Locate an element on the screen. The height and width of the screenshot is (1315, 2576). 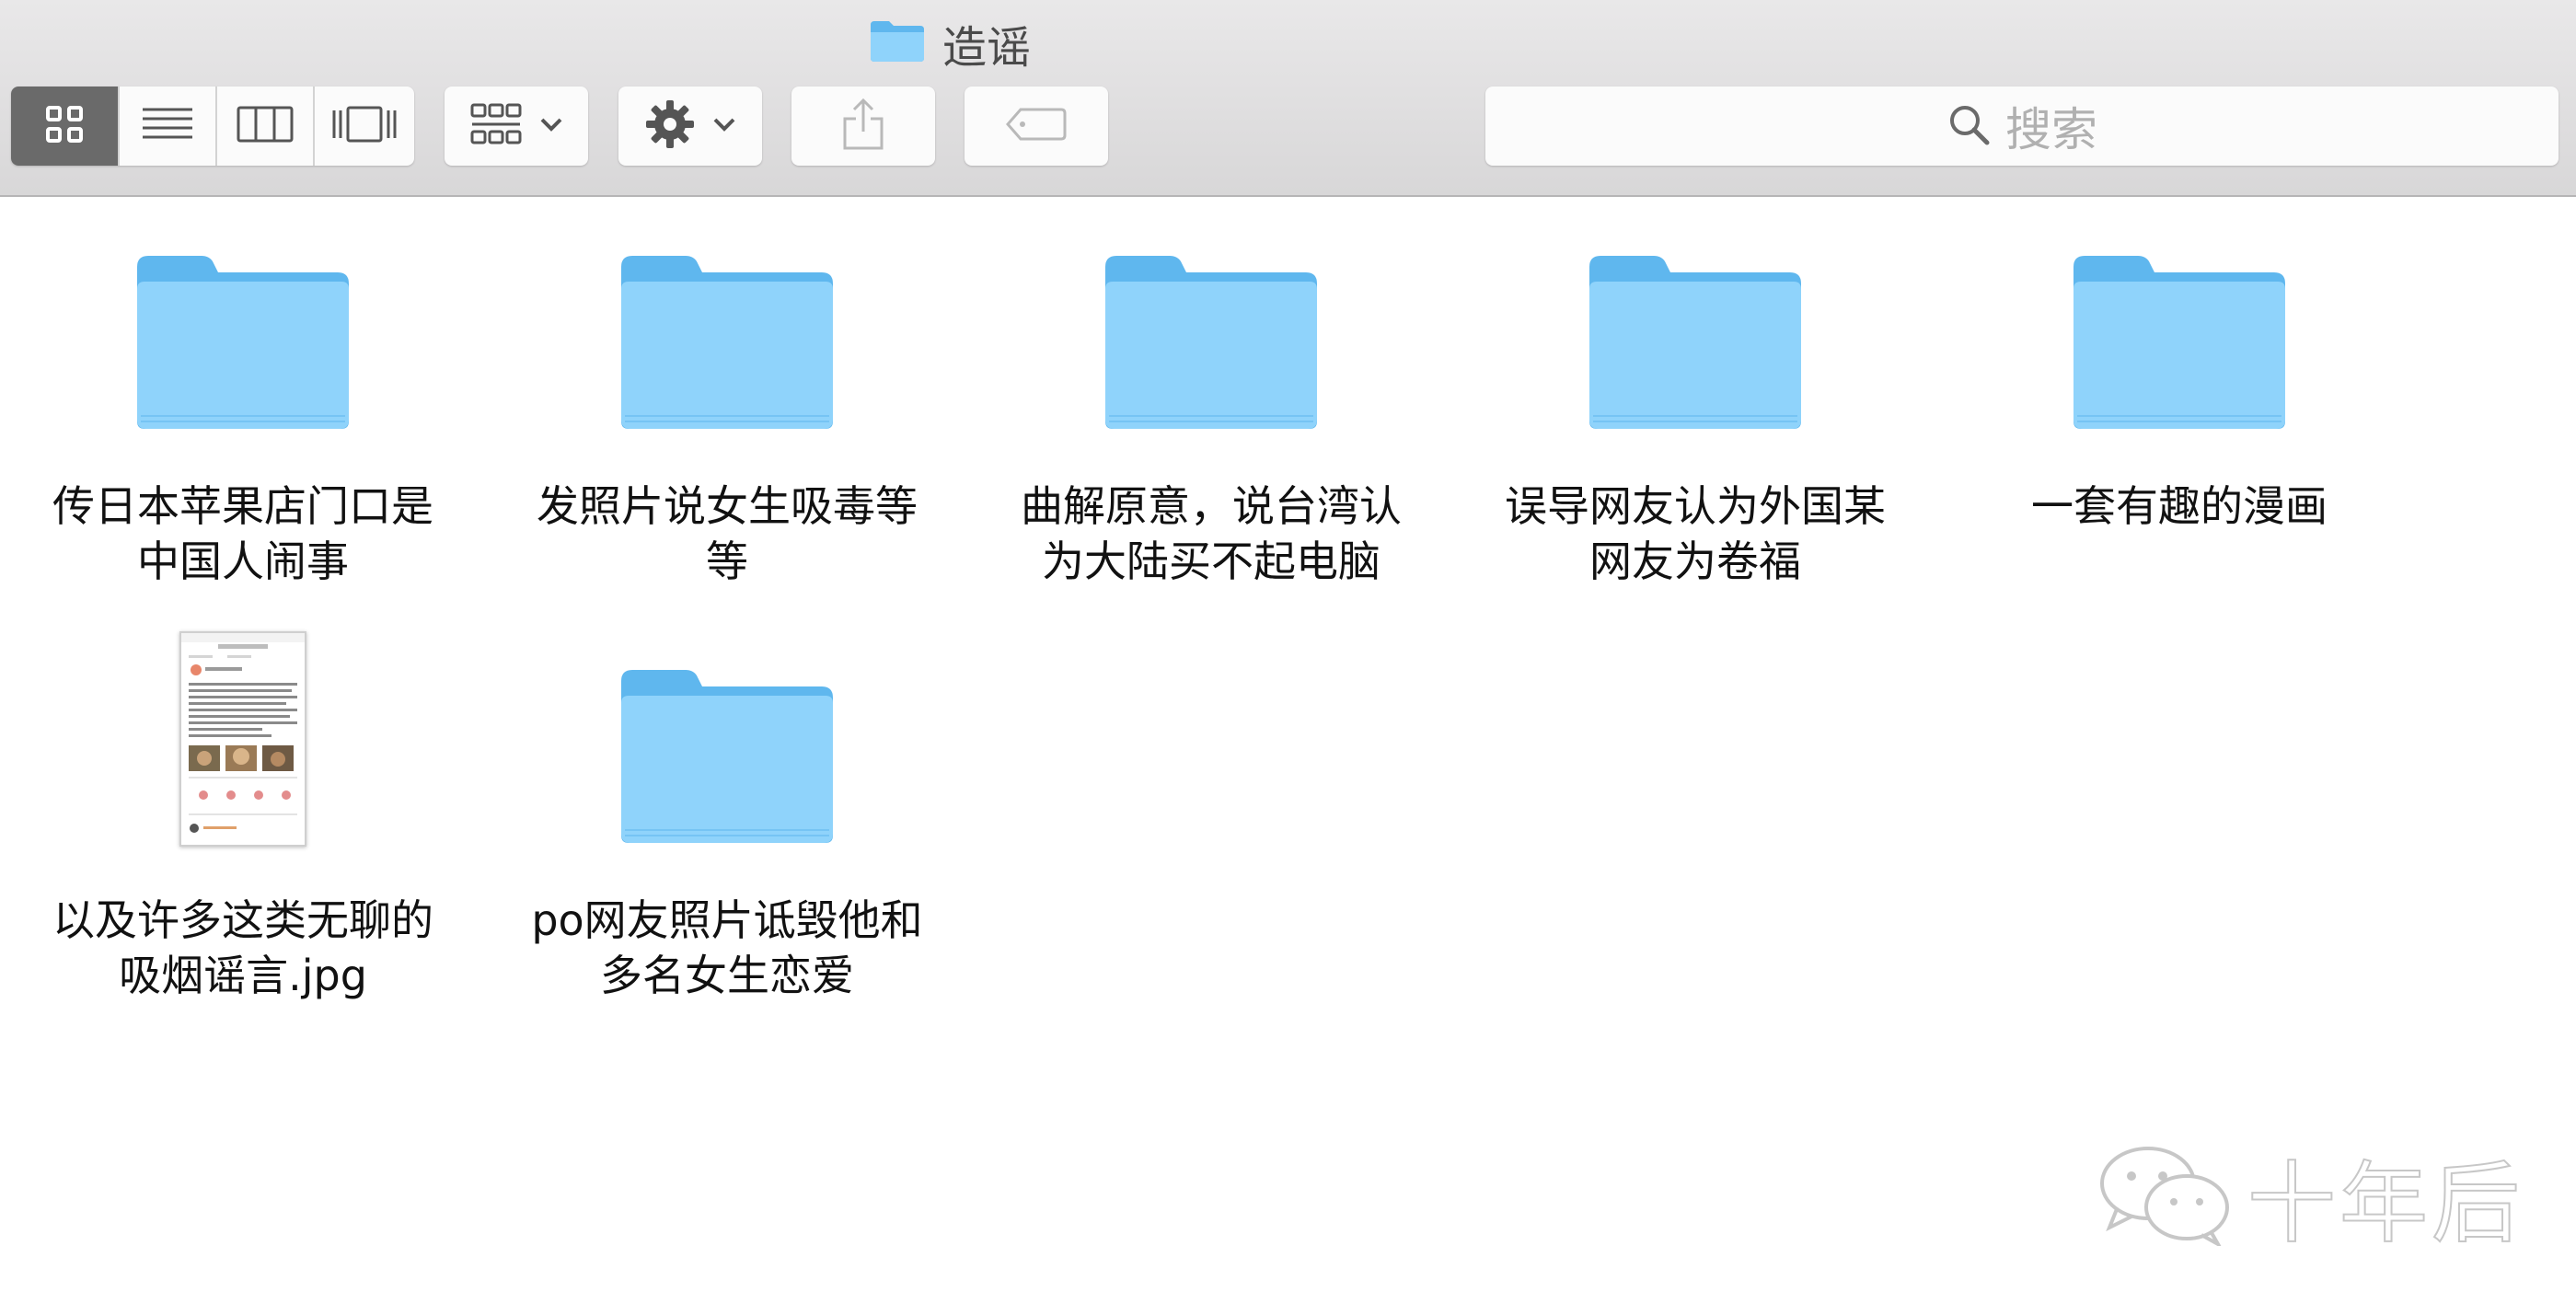
window-title-text: 造谣 is located at coordinates (987, 48).